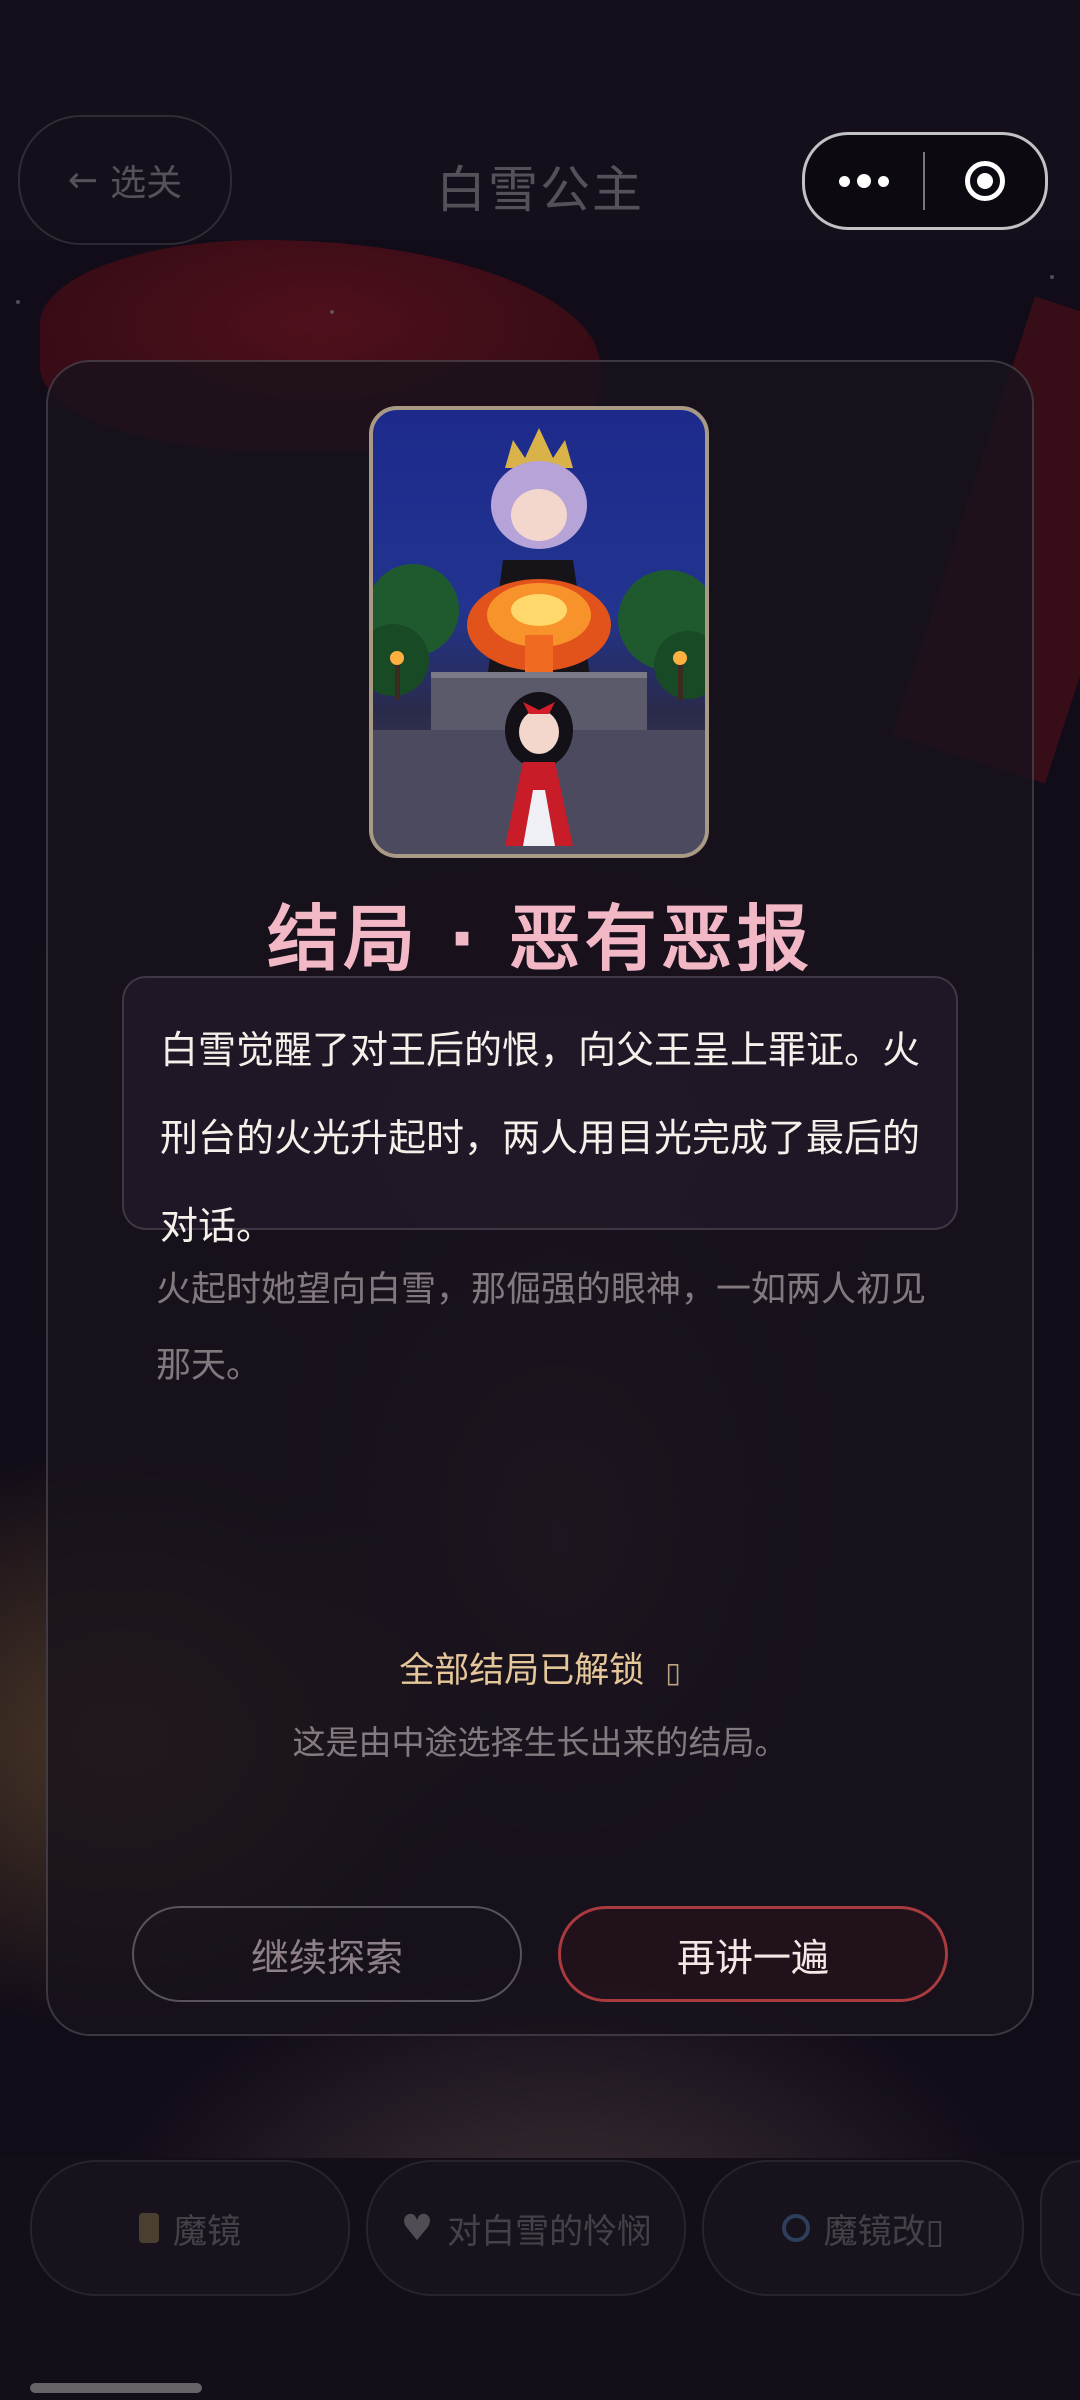 The width and height of the screenshot is (1080, 2400). What do you see at coordinates (116, 2388) in the screenshot?
I see `home-indicator` at bounding box center [116, 2388].